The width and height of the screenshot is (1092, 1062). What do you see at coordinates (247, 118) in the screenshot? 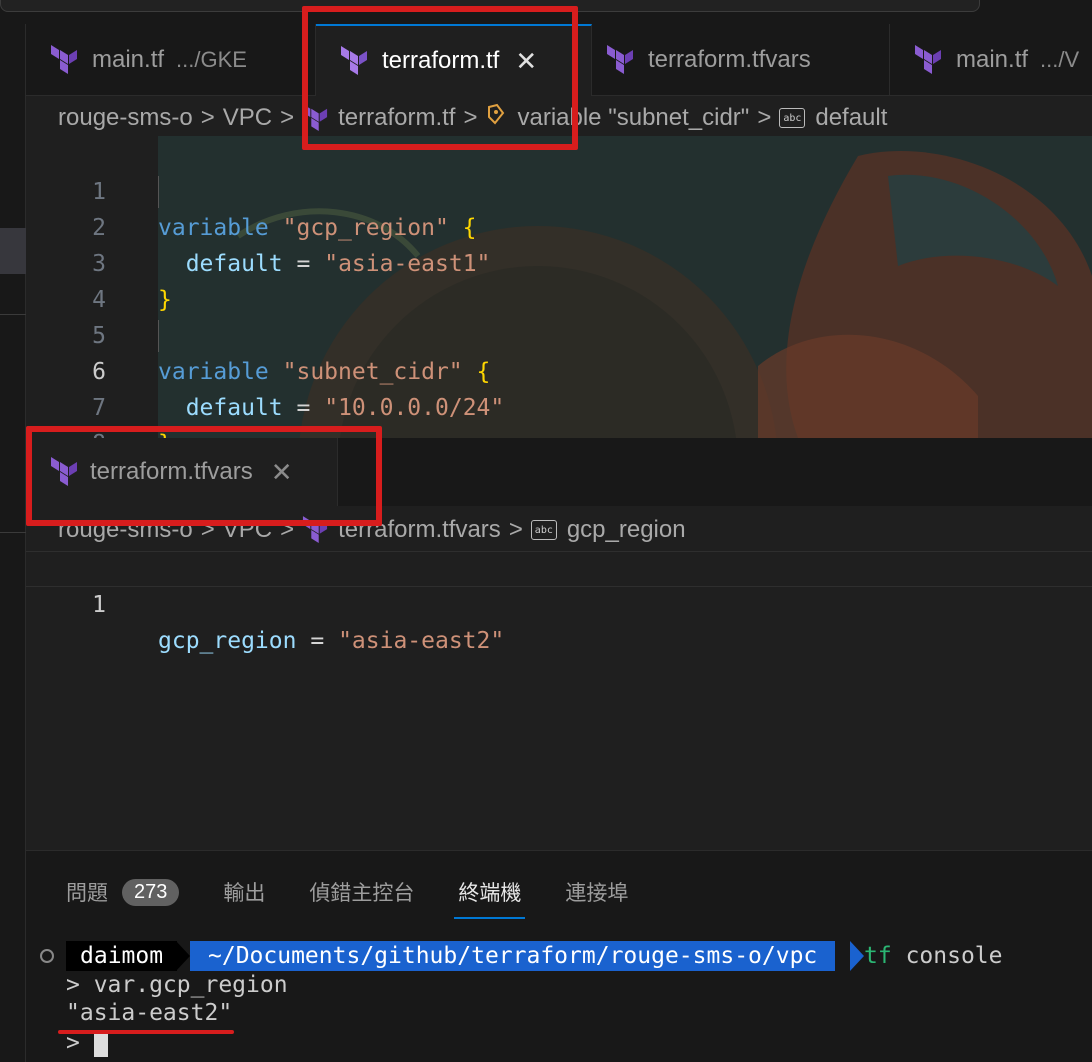
I see `breadcrumb-item: VPC` at bounding box center [247, 118].